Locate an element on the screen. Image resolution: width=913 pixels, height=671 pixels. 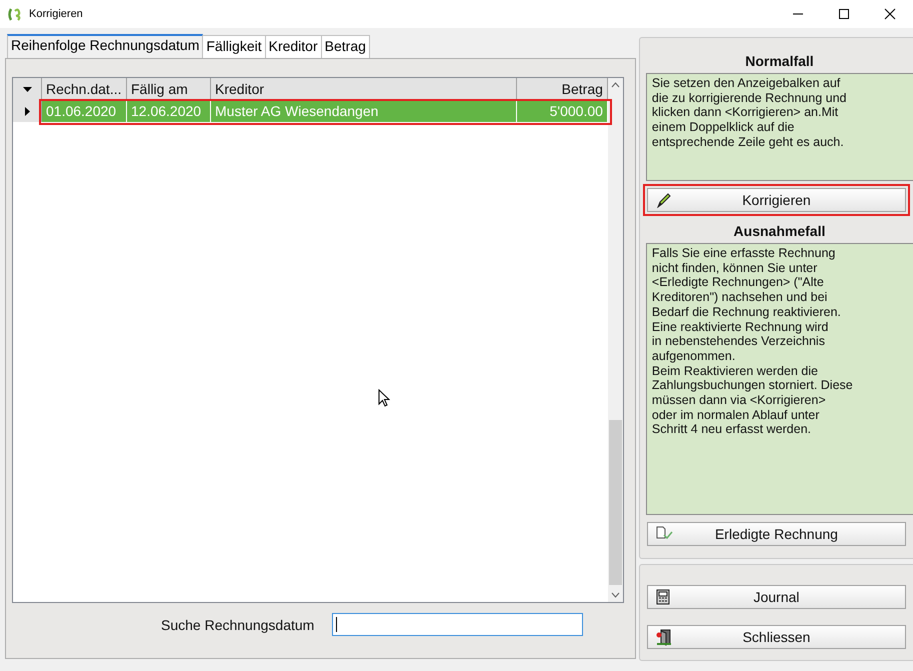
column-header: Fällig am is located at coordinates (169, 89).